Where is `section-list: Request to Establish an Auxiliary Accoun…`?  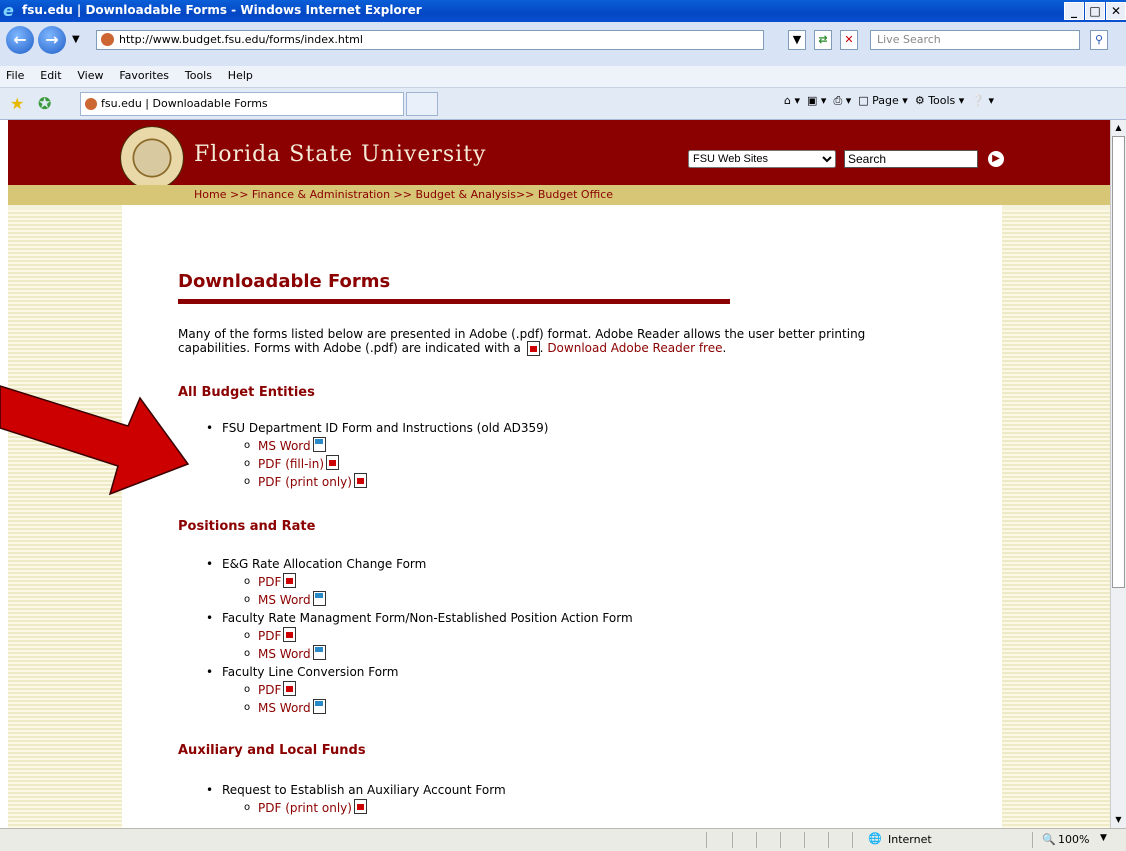 section-list: Request to Establish an Auxiliary Accoun… is located at coordinates (356, 799).